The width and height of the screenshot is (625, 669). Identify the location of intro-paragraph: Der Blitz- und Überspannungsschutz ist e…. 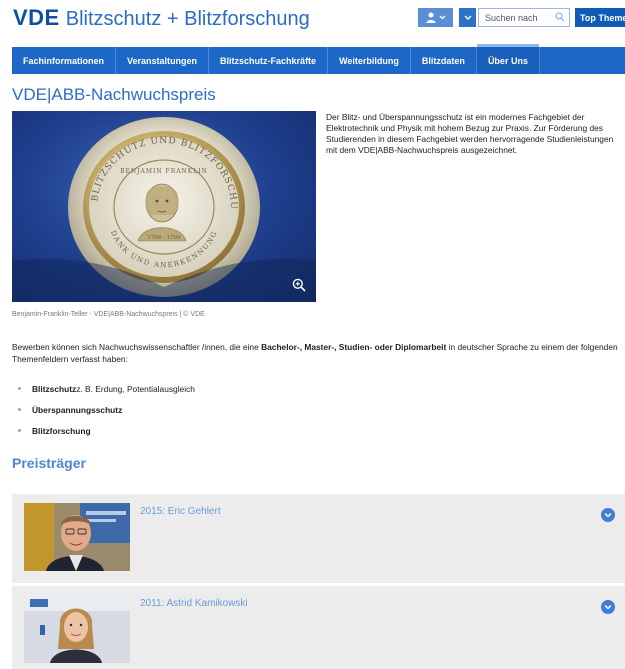
(470, 133).